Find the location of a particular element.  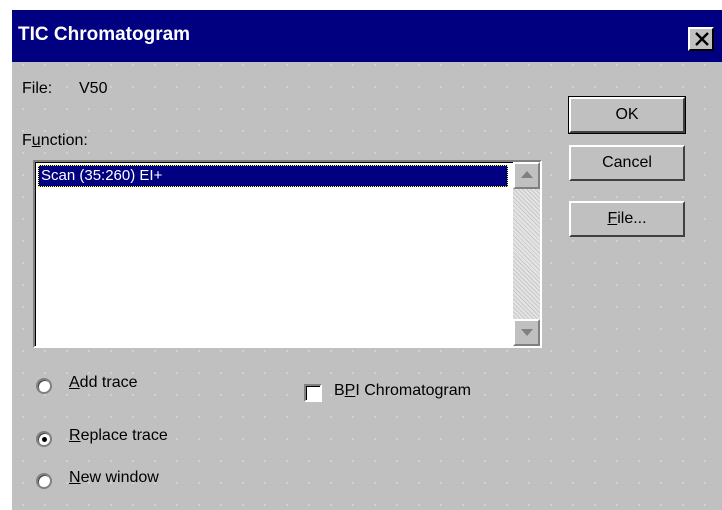

dialog-title: TIC Chromatogram is located at coordinates (104, 34).